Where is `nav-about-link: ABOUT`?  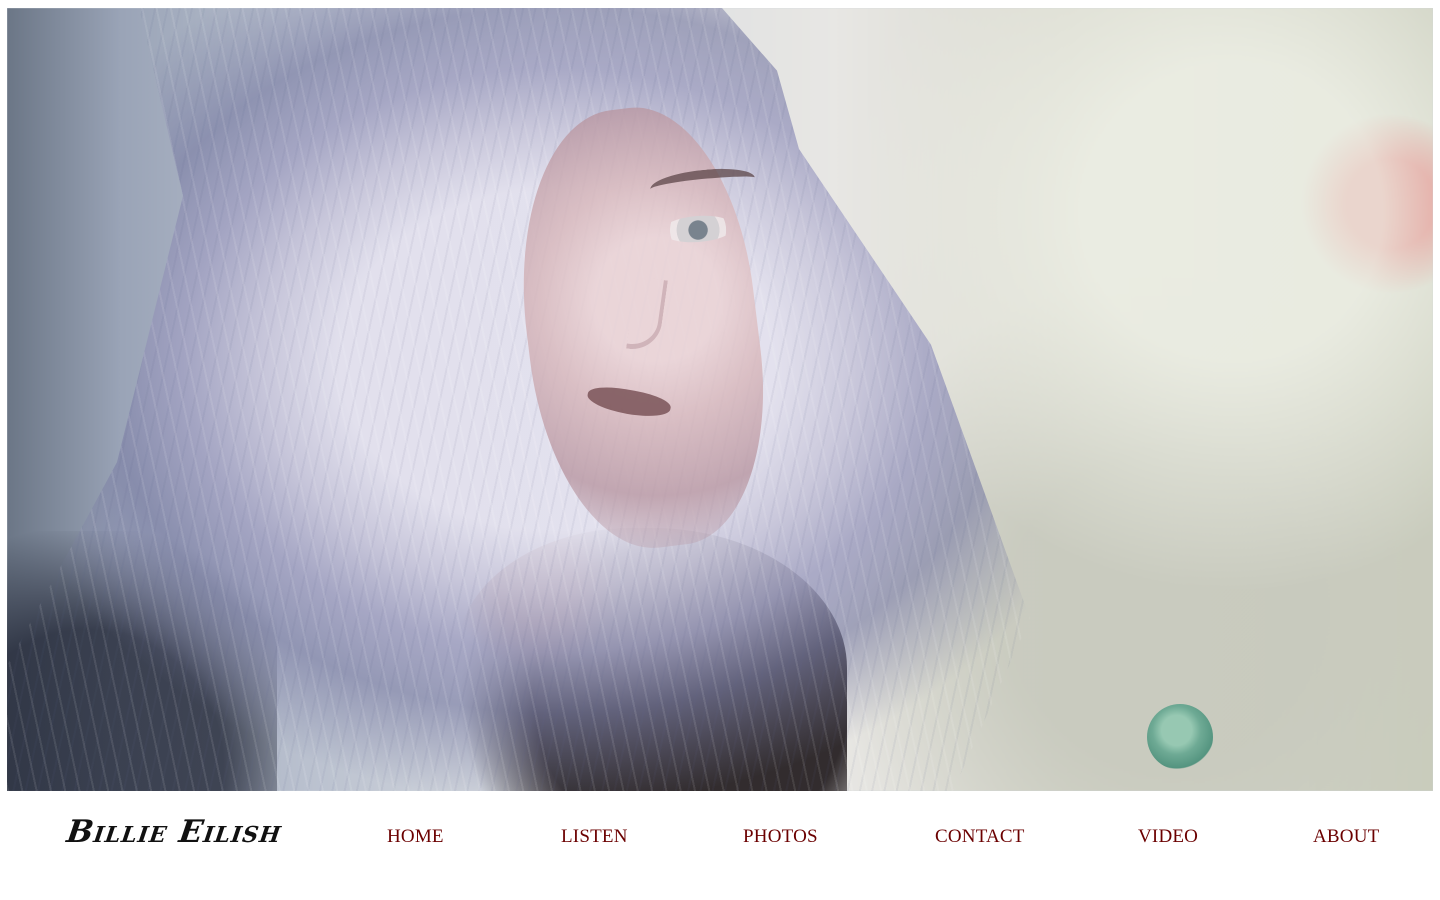
nav-about-link: ABOUT is located at coordinates (1346, 837).